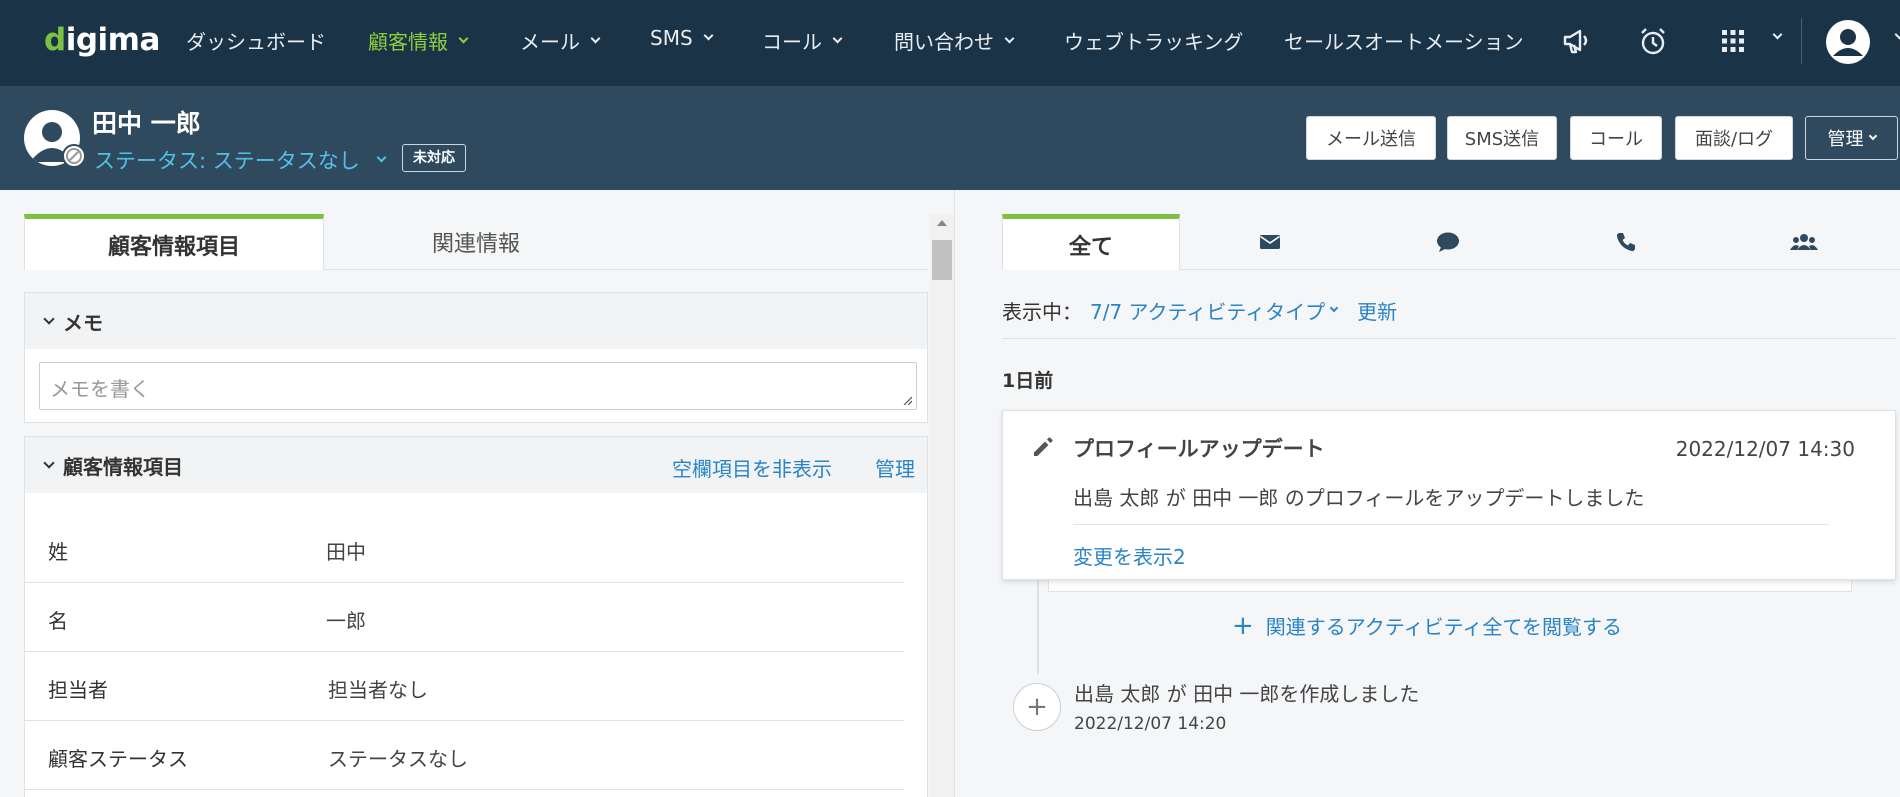 Image resolution: width=1900 pixels, height=797 pixels. I want to click on refresh-link: 更新, so click(1377, 310).